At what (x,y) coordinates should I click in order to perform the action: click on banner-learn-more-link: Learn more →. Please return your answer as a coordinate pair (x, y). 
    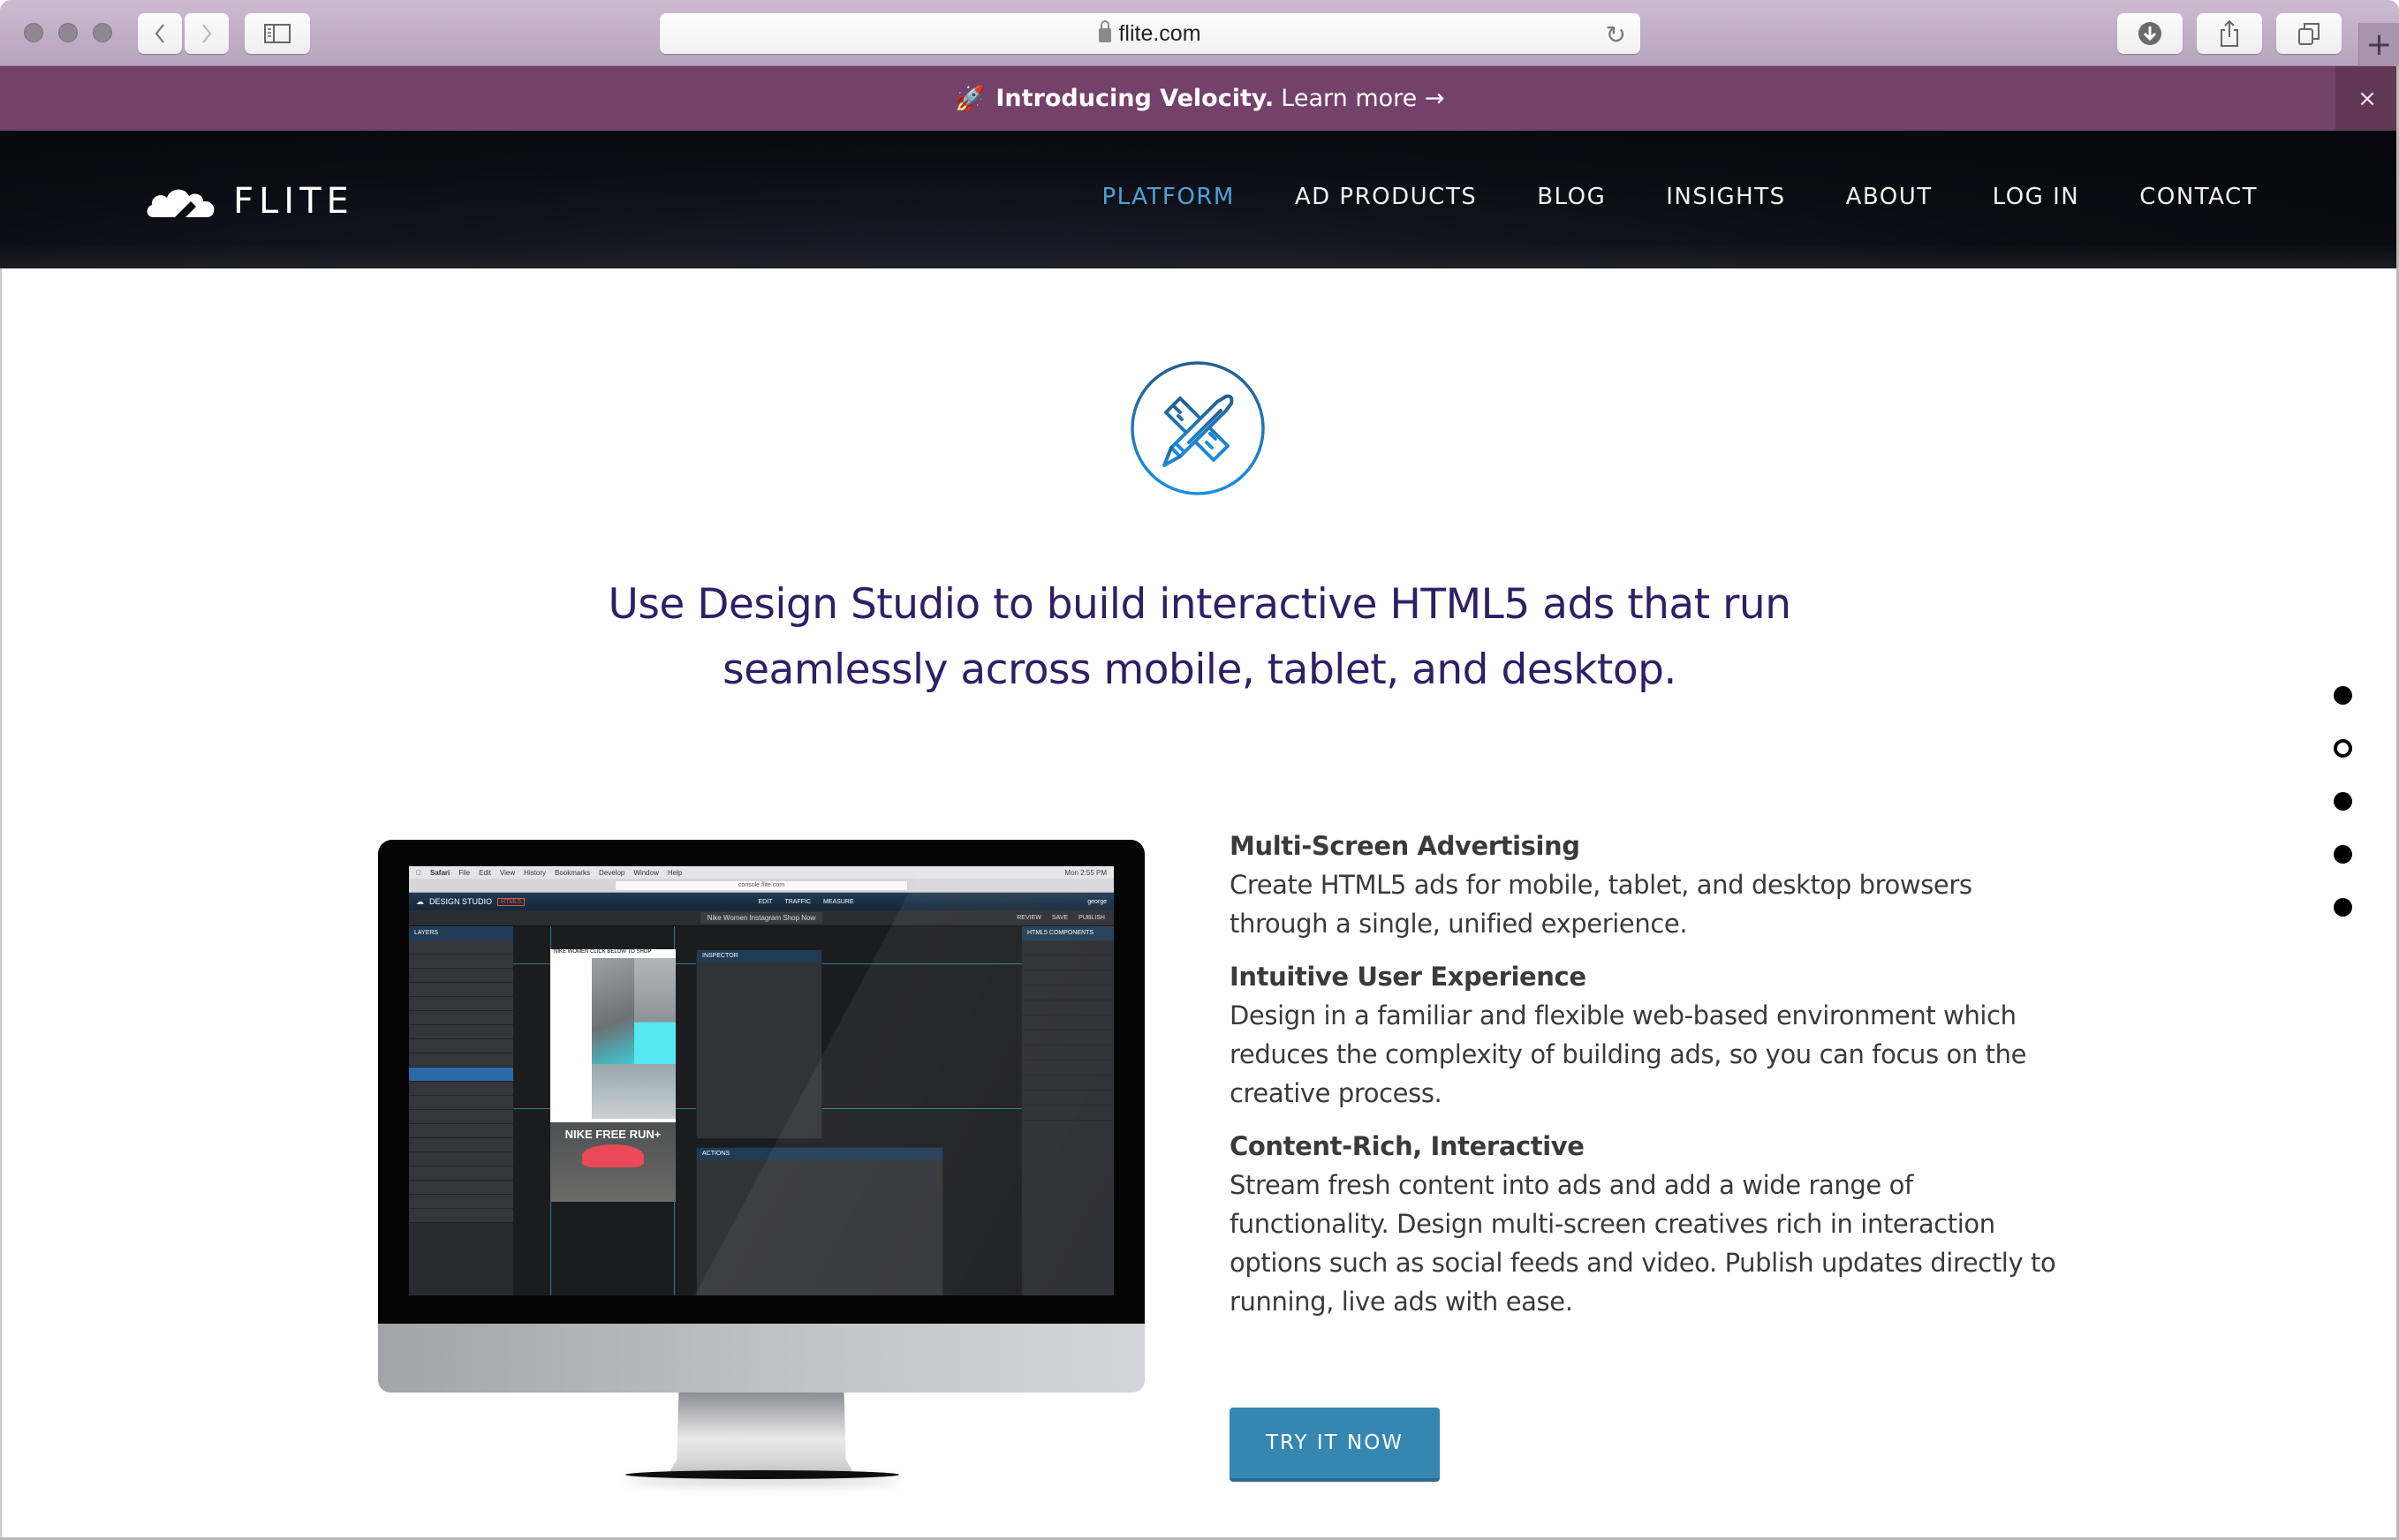
    Looking at the image, I should click on (1362, 98).